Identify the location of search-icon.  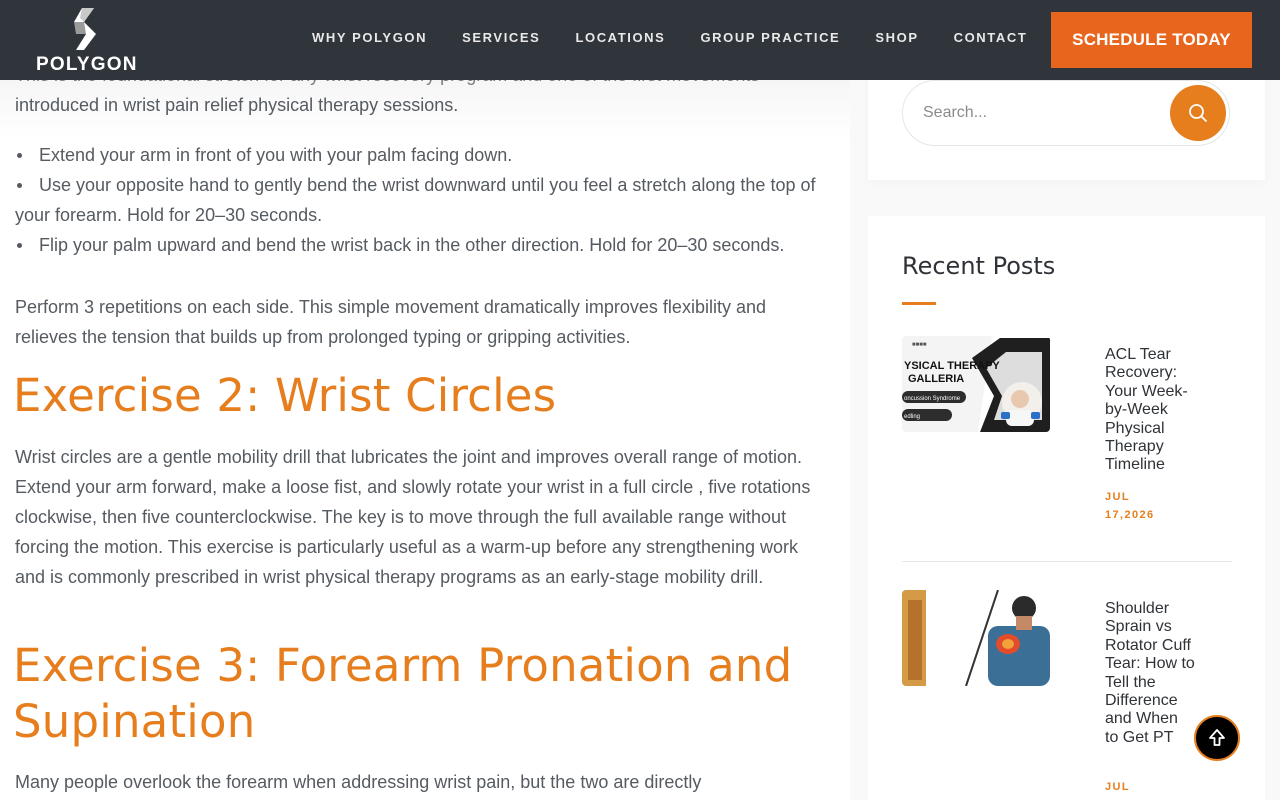
(1198, 113).